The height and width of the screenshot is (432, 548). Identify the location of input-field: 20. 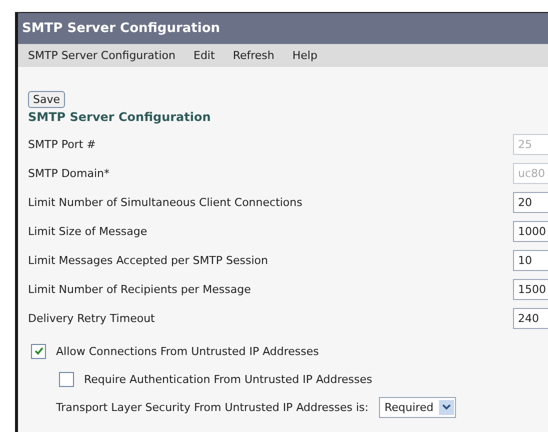
(530, 202).